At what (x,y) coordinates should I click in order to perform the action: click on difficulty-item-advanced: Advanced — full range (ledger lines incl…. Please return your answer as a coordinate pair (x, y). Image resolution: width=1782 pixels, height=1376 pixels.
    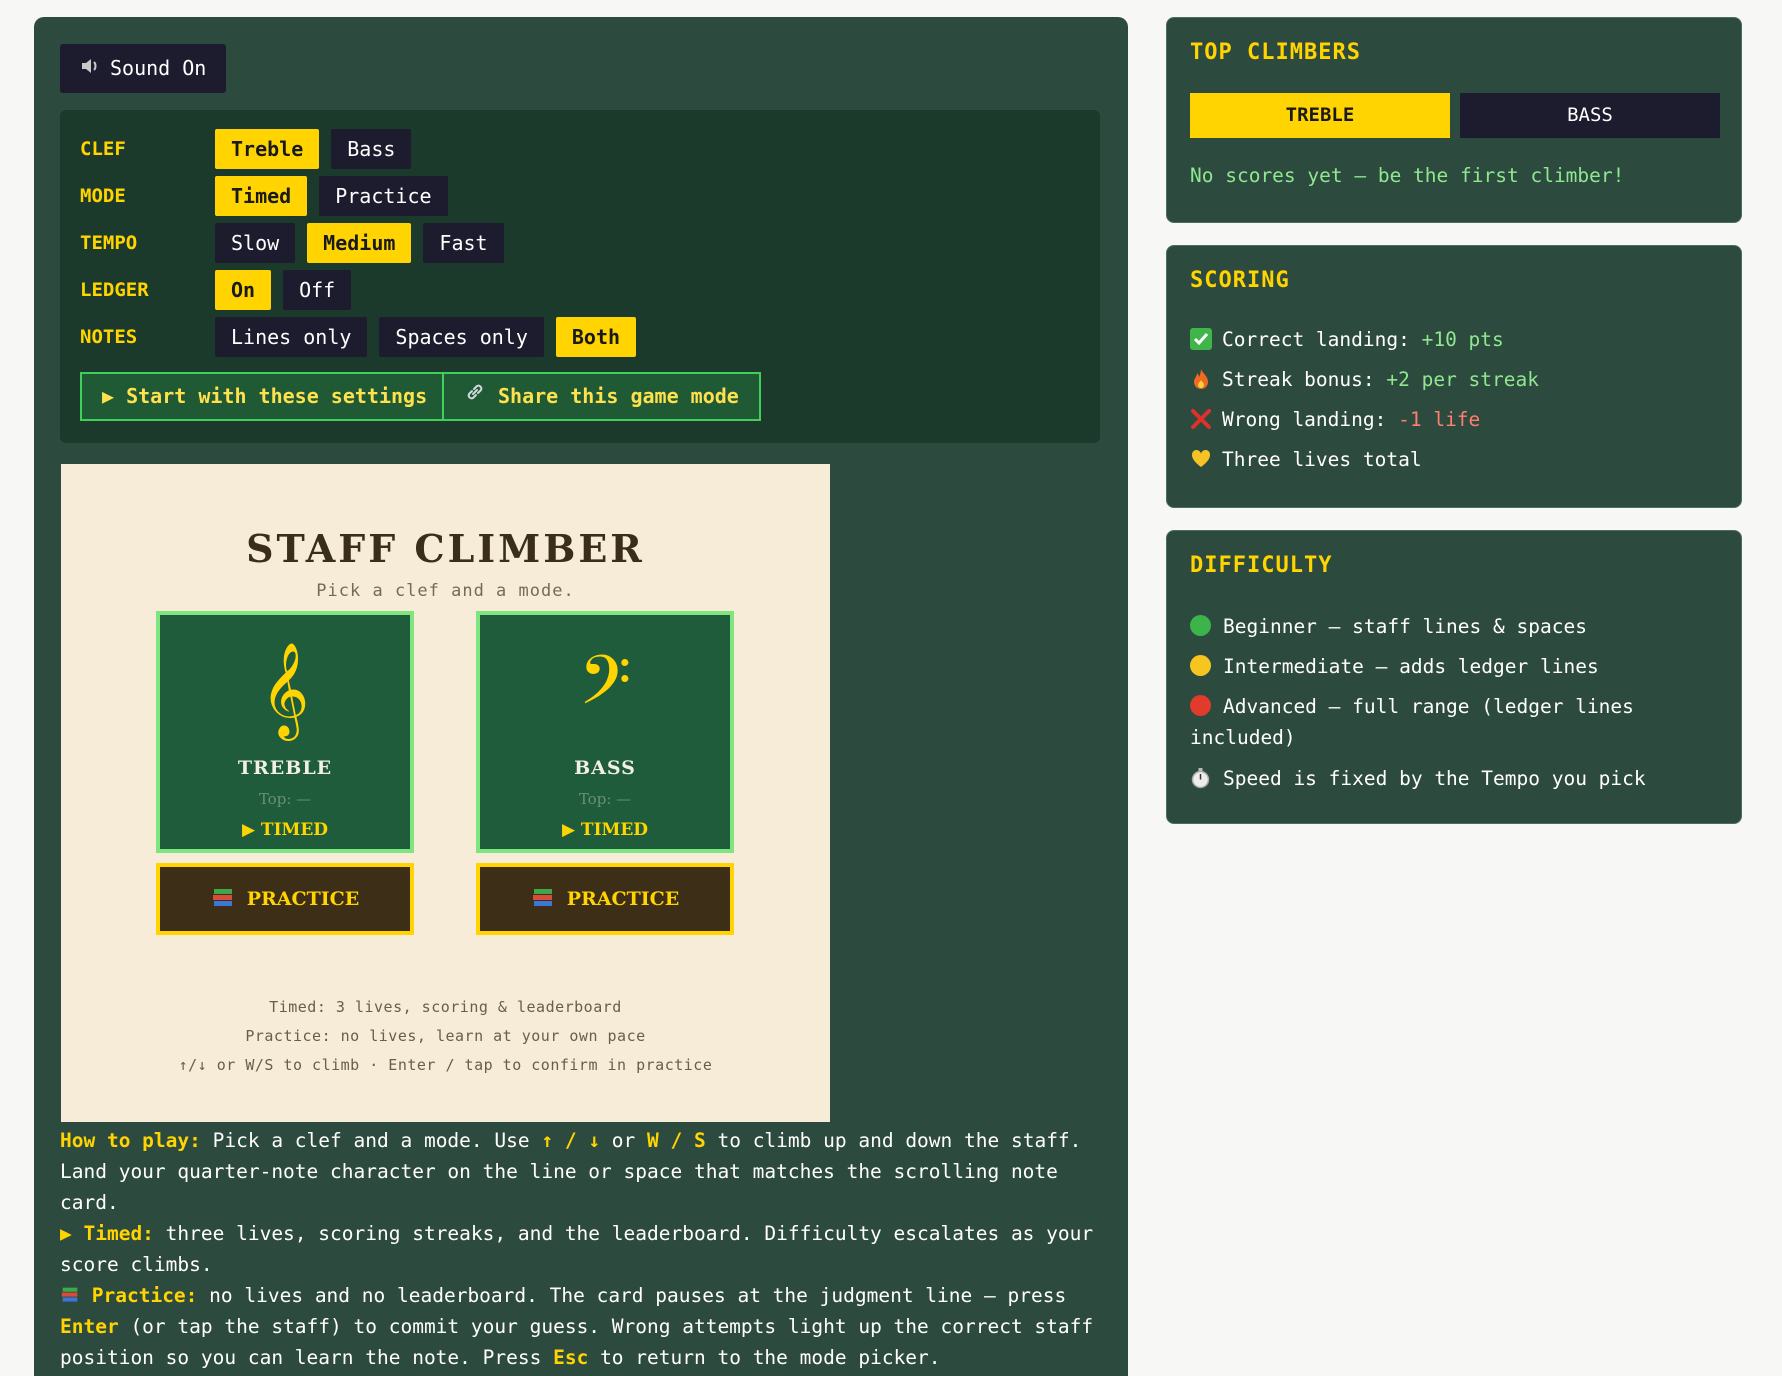
    Looking at the image, I should click on (1455, 722).